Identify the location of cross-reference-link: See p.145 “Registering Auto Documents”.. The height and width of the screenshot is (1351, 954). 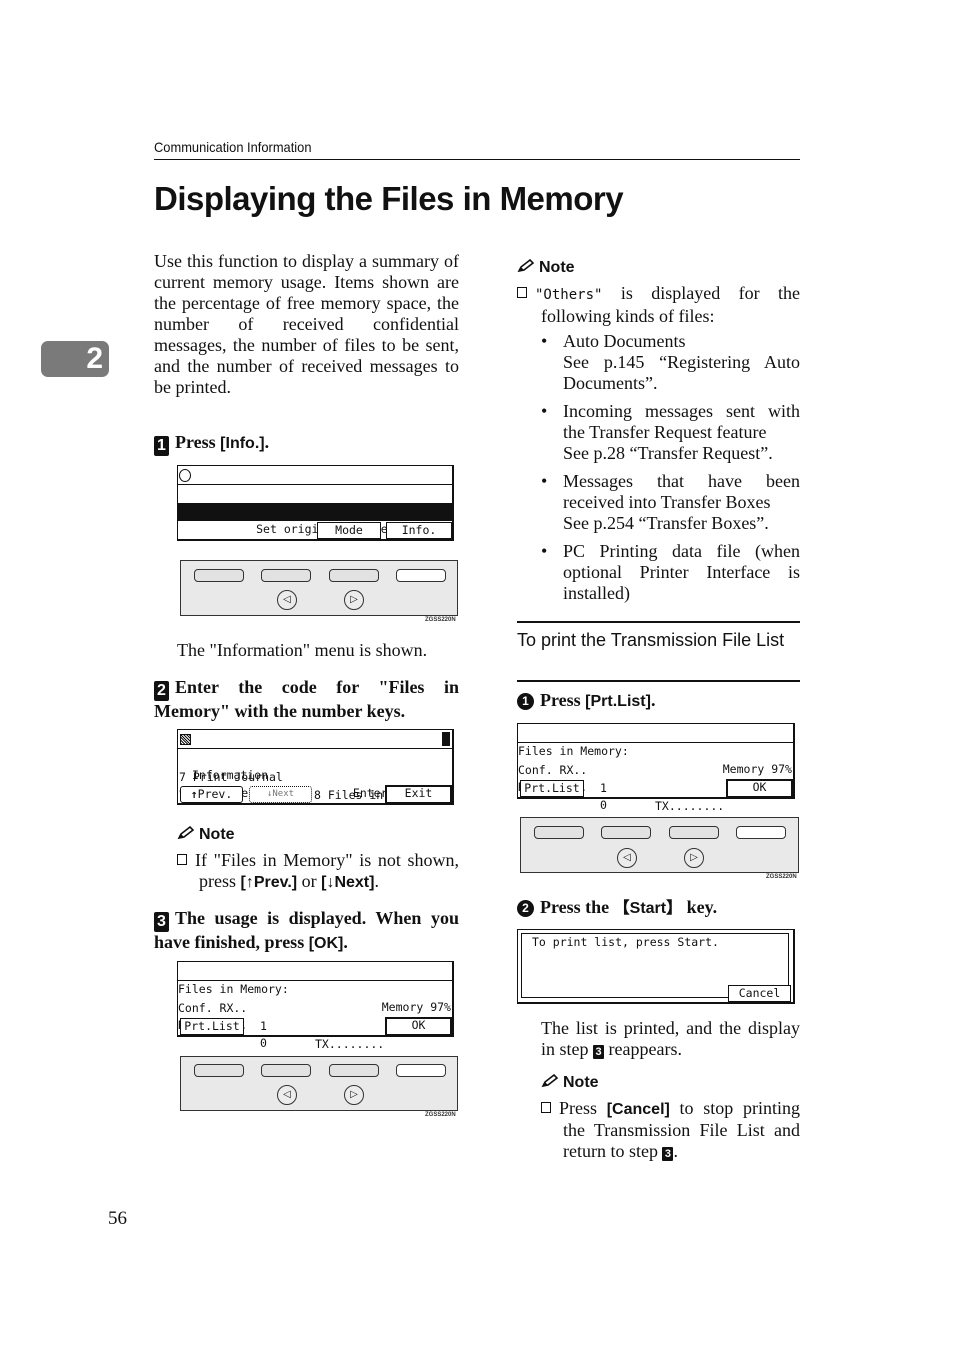
(681, 373).